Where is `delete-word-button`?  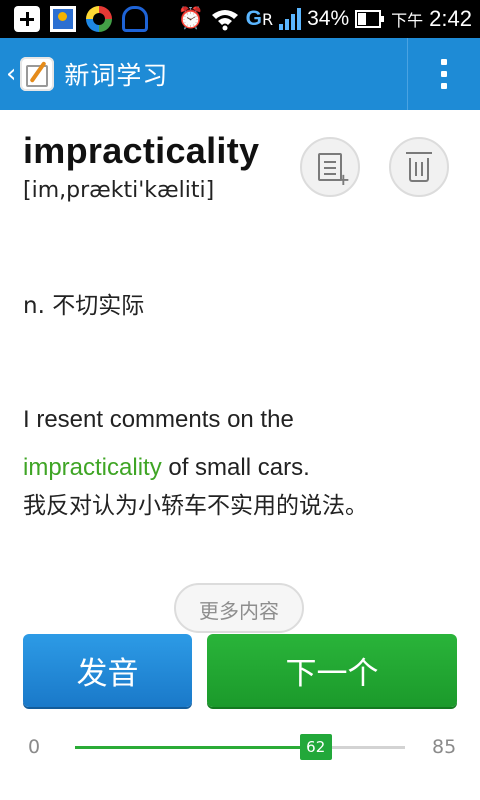
delete-word-button is located at coordinates (419, 167).